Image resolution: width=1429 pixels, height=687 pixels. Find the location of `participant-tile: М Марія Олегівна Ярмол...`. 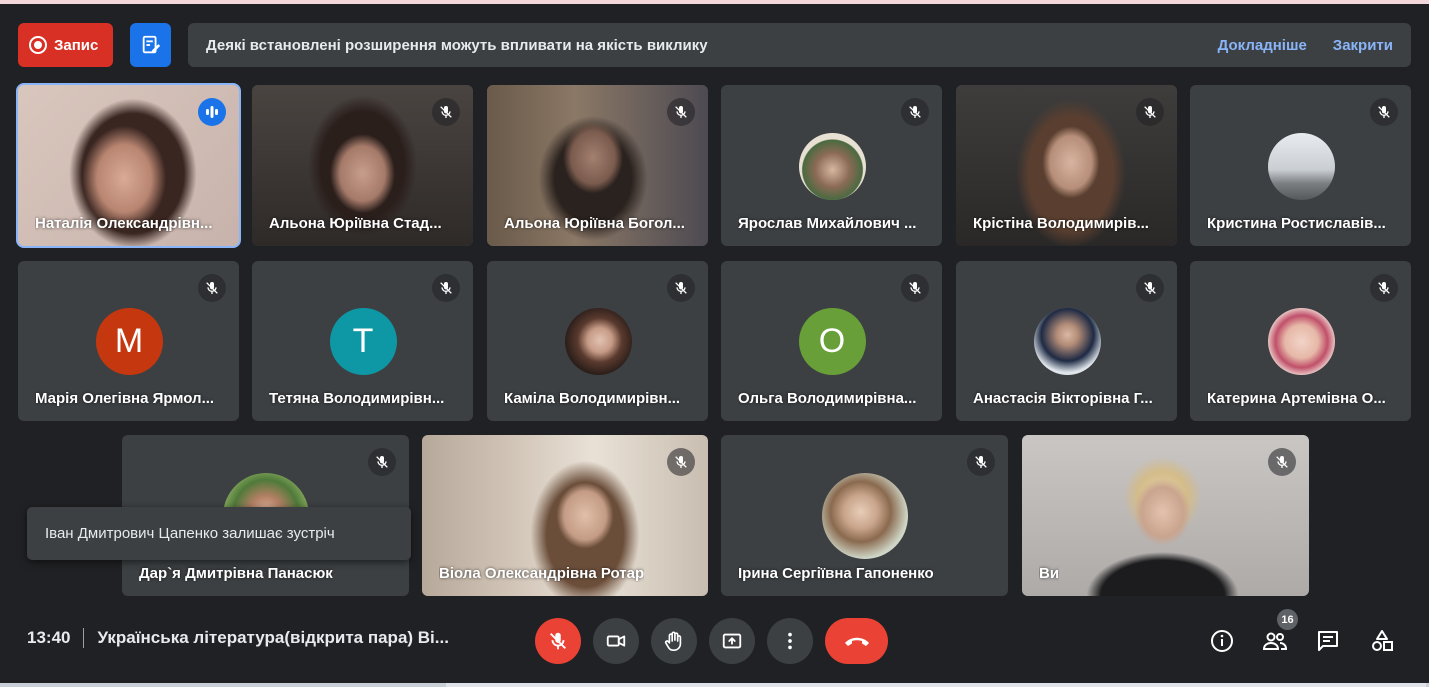

participant-tile: М Марія Олегівна Ярмол... is located at coordinates (128, 341).